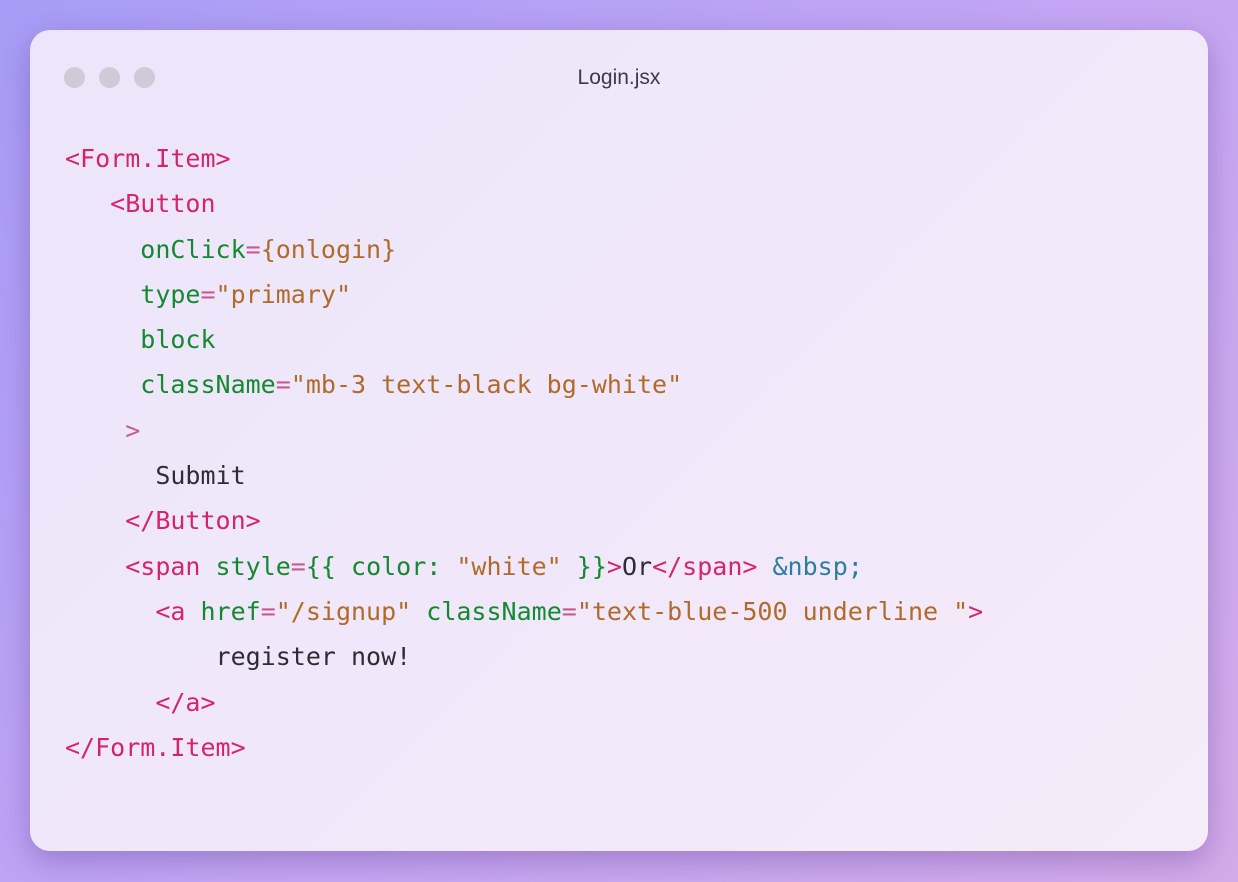 The image size is (1238, 882). I want to click on code-line: </a>, so click(524, 702).